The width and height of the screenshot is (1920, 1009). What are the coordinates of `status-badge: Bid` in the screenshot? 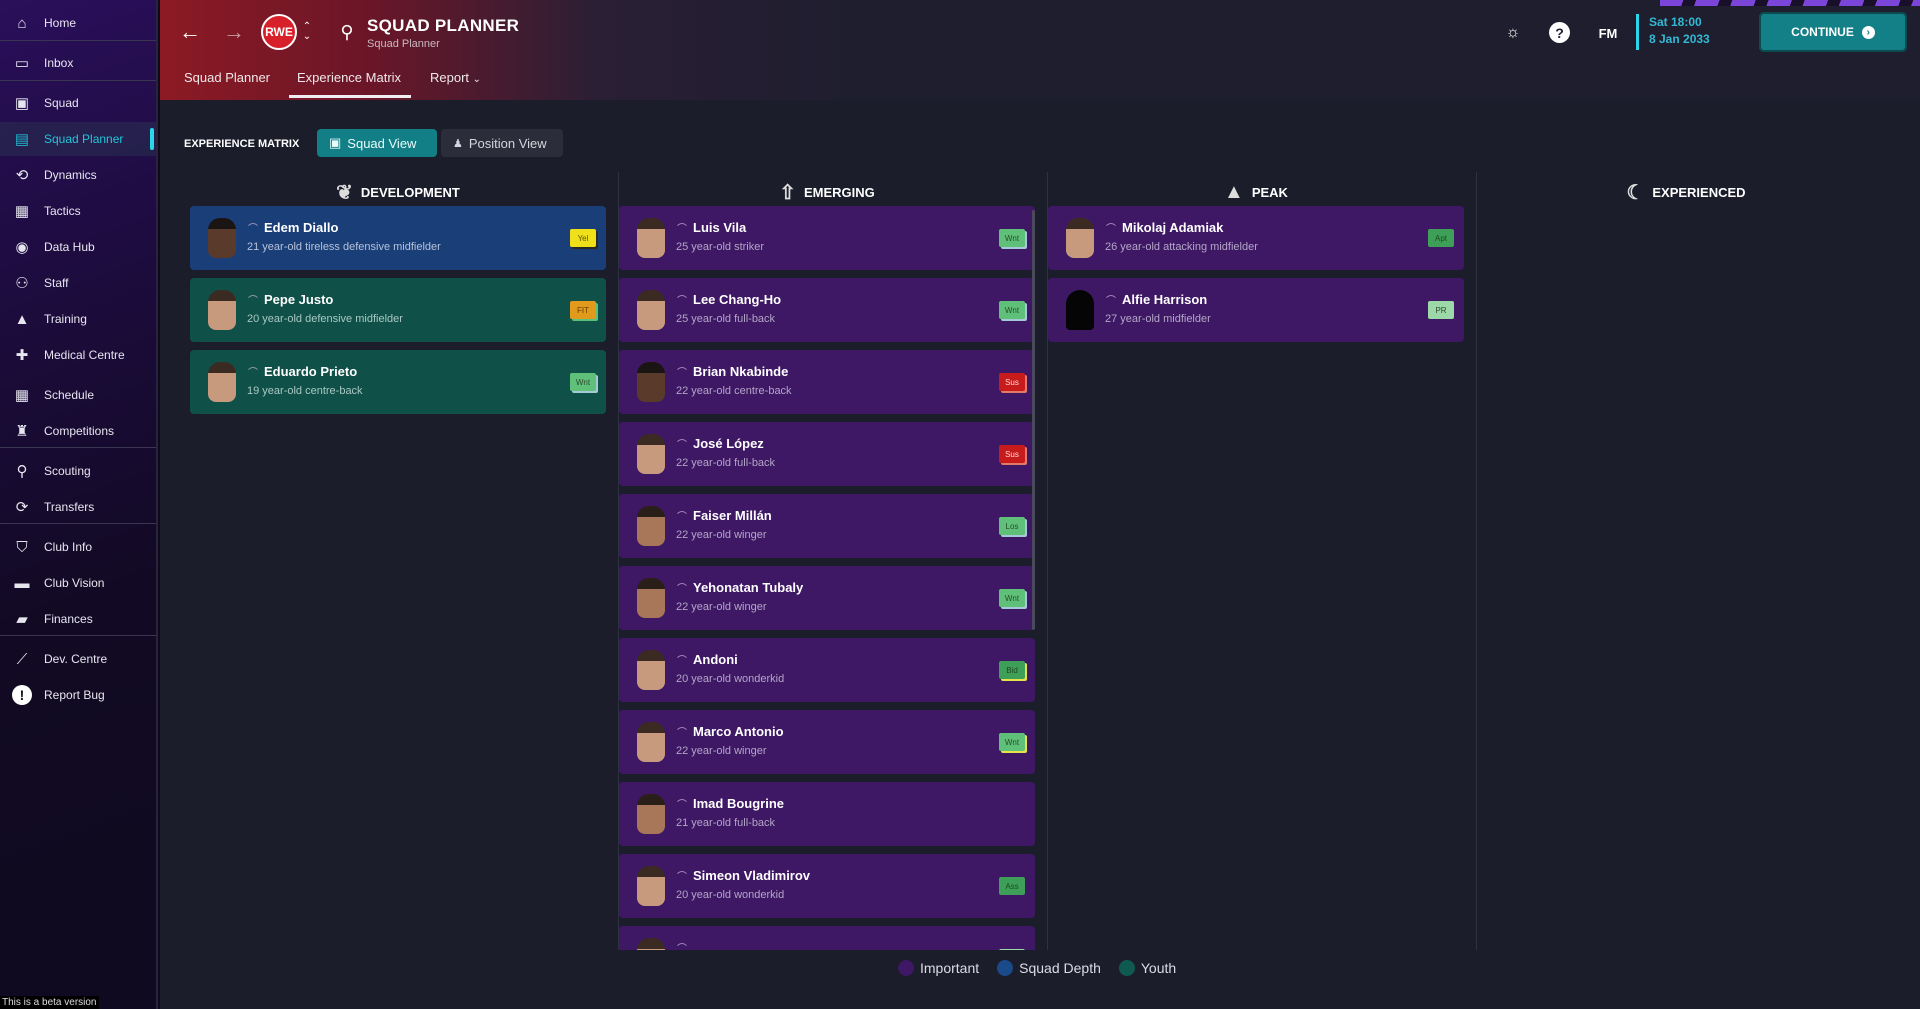 It's located at (1012, 670).